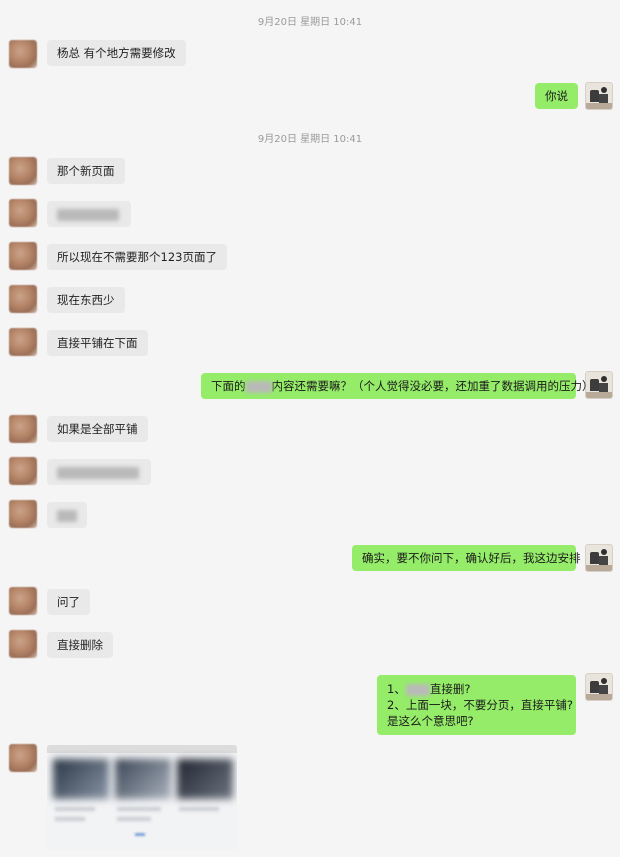  Describe the element at coordinates (68, 602) in the screenshot. I see `message-bubble-incoming: 问了` at that location.